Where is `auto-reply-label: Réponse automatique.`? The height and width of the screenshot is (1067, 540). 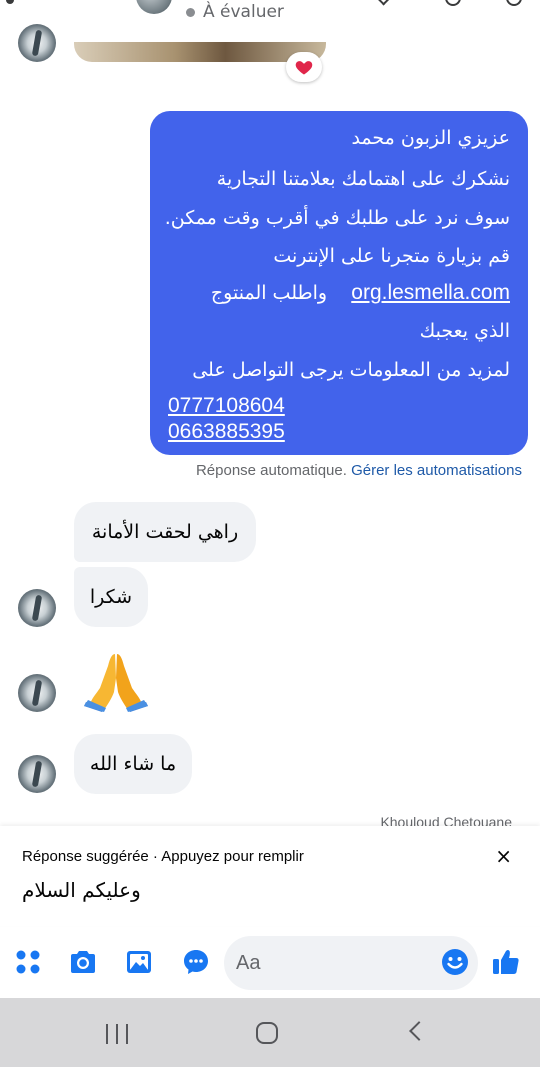 auto-reply-label: Réponse automatique. is located at coordinates (271, 470).